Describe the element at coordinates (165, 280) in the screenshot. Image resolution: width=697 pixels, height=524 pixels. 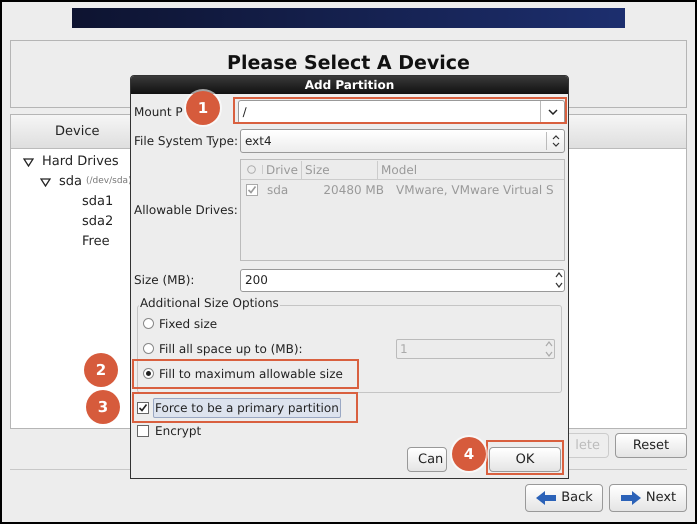
I see `field-label: Size (MB):` at that location.